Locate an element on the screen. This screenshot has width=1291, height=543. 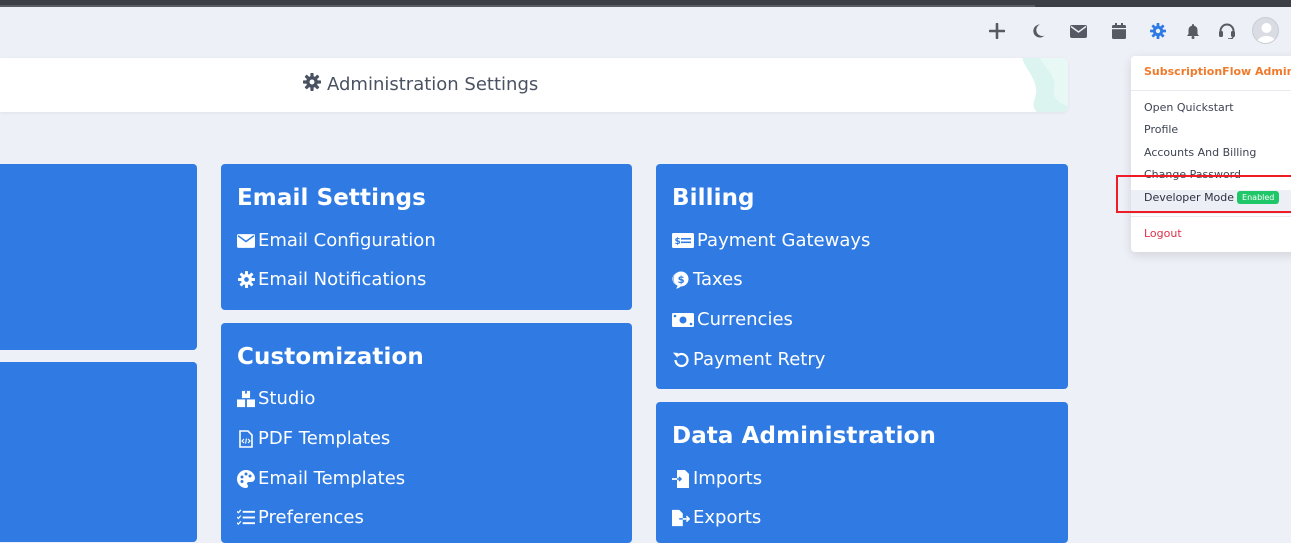
email-notifications-link: Email Notifications is located at coordinates (331, 279).